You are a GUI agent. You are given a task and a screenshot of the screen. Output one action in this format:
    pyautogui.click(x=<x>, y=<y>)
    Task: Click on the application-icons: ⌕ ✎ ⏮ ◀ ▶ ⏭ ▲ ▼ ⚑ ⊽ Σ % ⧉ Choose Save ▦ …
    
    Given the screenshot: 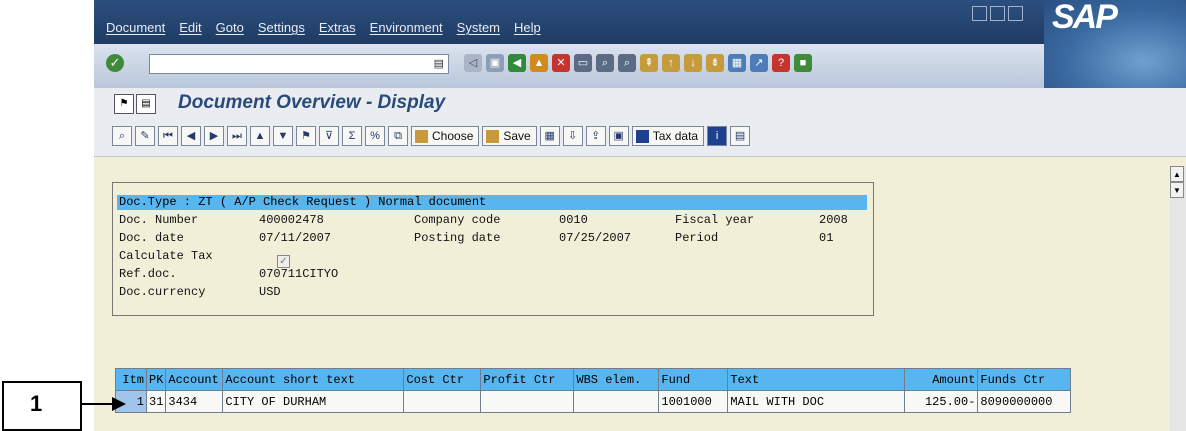 What is the action you would take?
    pyautogui.click(x=431, y=136)
    